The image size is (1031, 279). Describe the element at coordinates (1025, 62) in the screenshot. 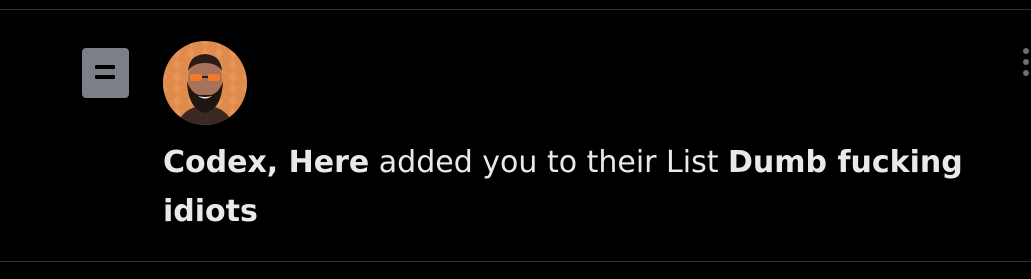

I see `more-options-icon` at that location.